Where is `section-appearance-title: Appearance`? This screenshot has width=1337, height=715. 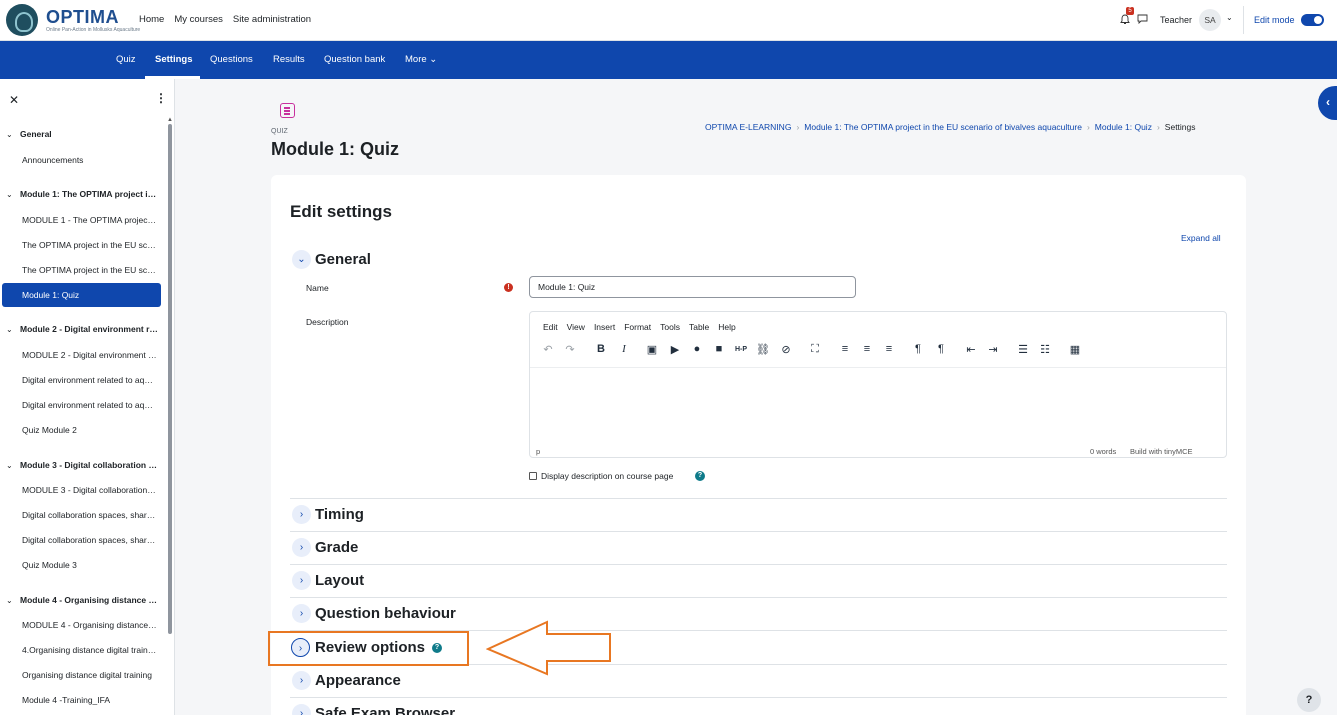 section-appearance-title: Appearance is located at coordinates (358, 680).